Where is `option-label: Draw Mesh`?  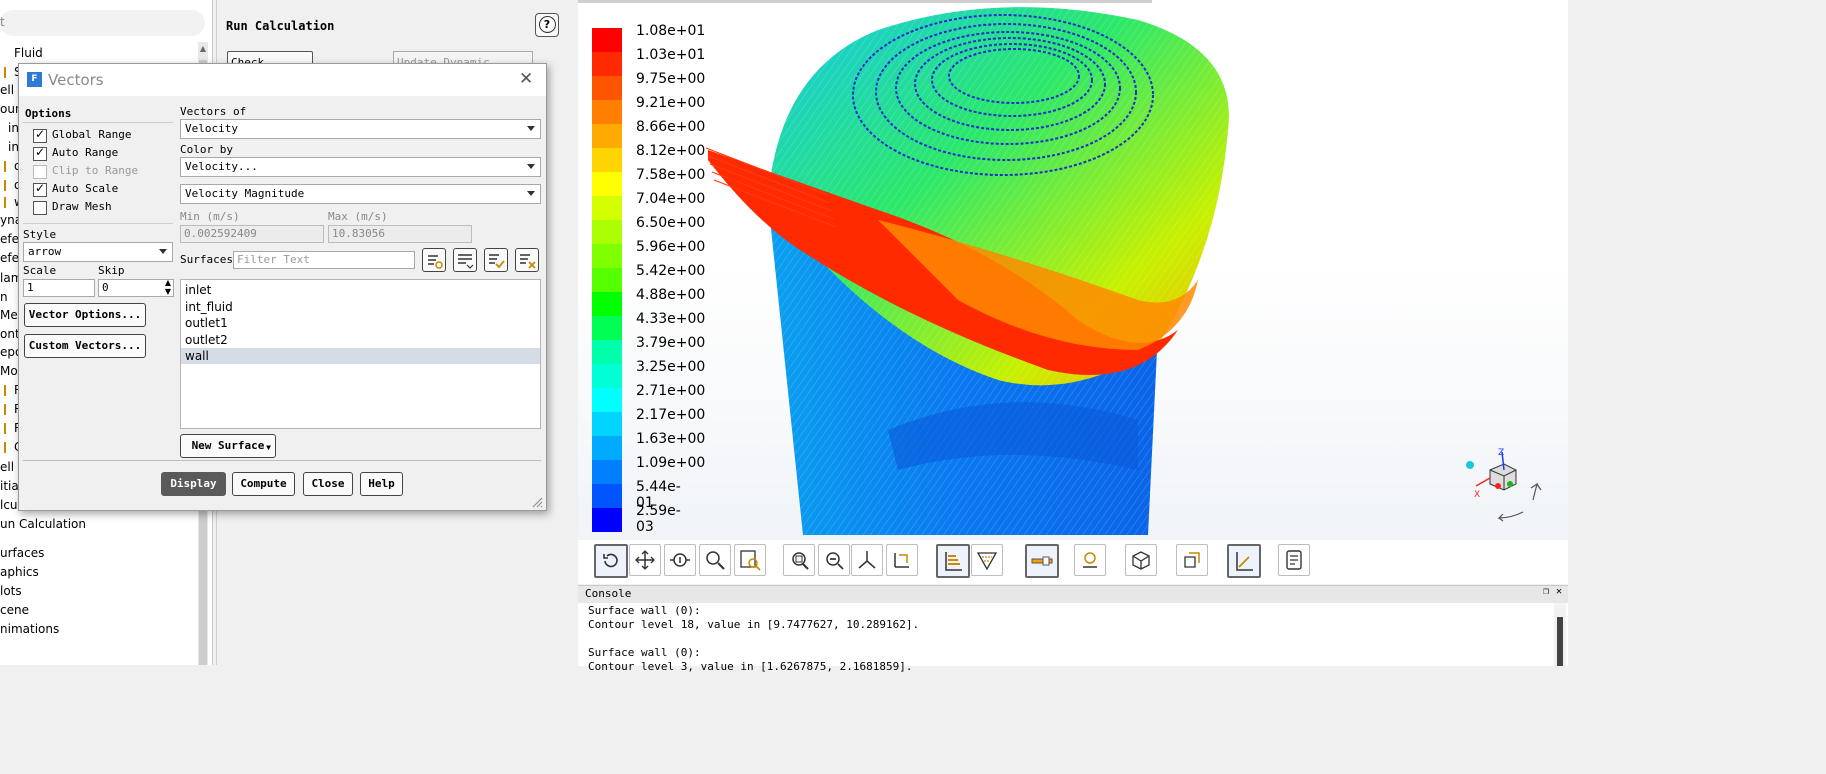 option-label: Draw Mesh is located at coordinates (82, 206).